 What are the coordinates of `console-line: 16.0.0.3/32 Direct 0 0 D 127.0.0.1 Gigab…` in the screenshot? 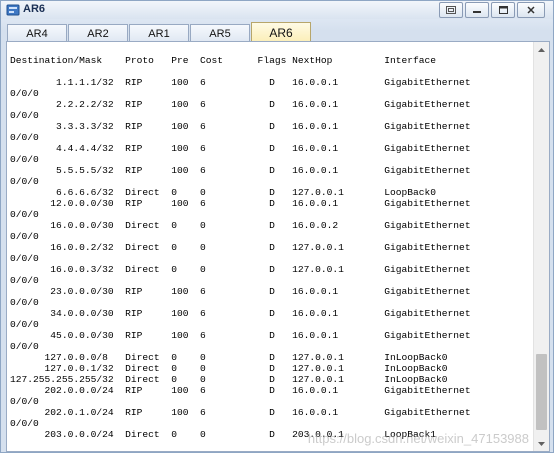 It's located at (240, 269).